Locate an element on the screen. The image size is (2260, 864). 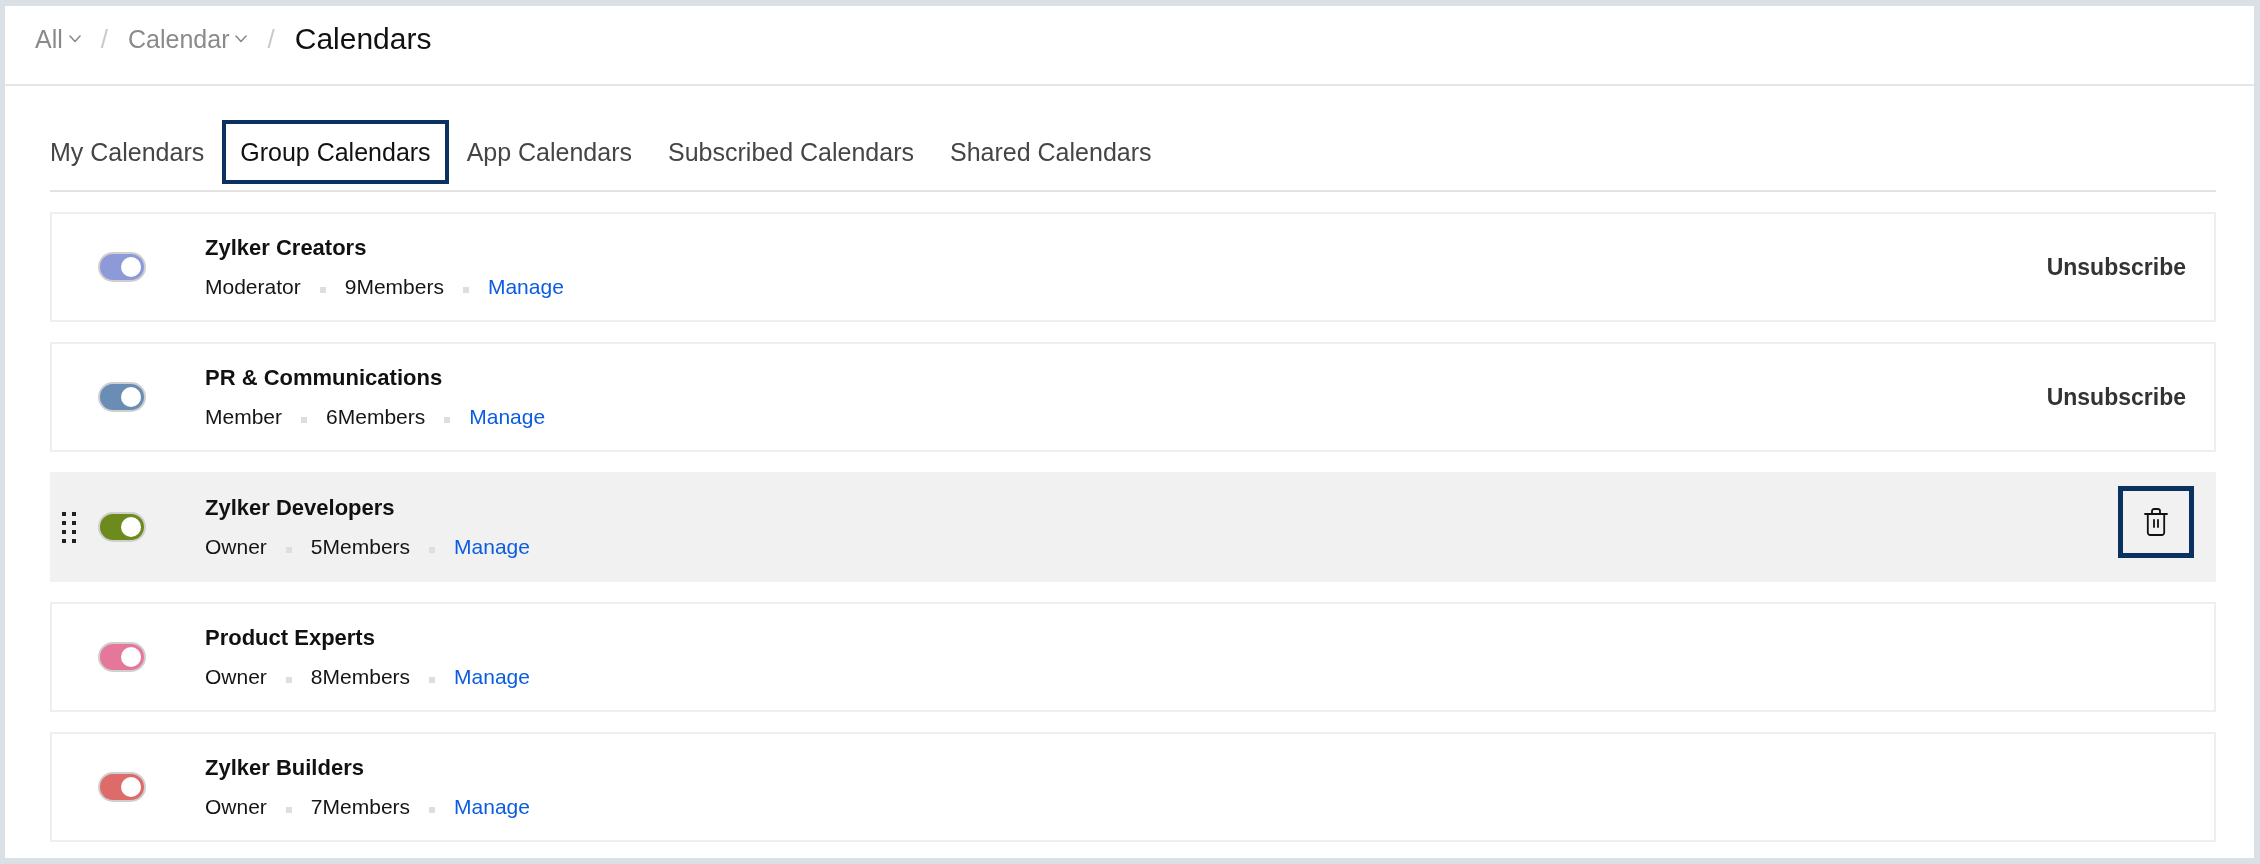
calendar-name: Zylker Builders is located at coordinates (285, 767).